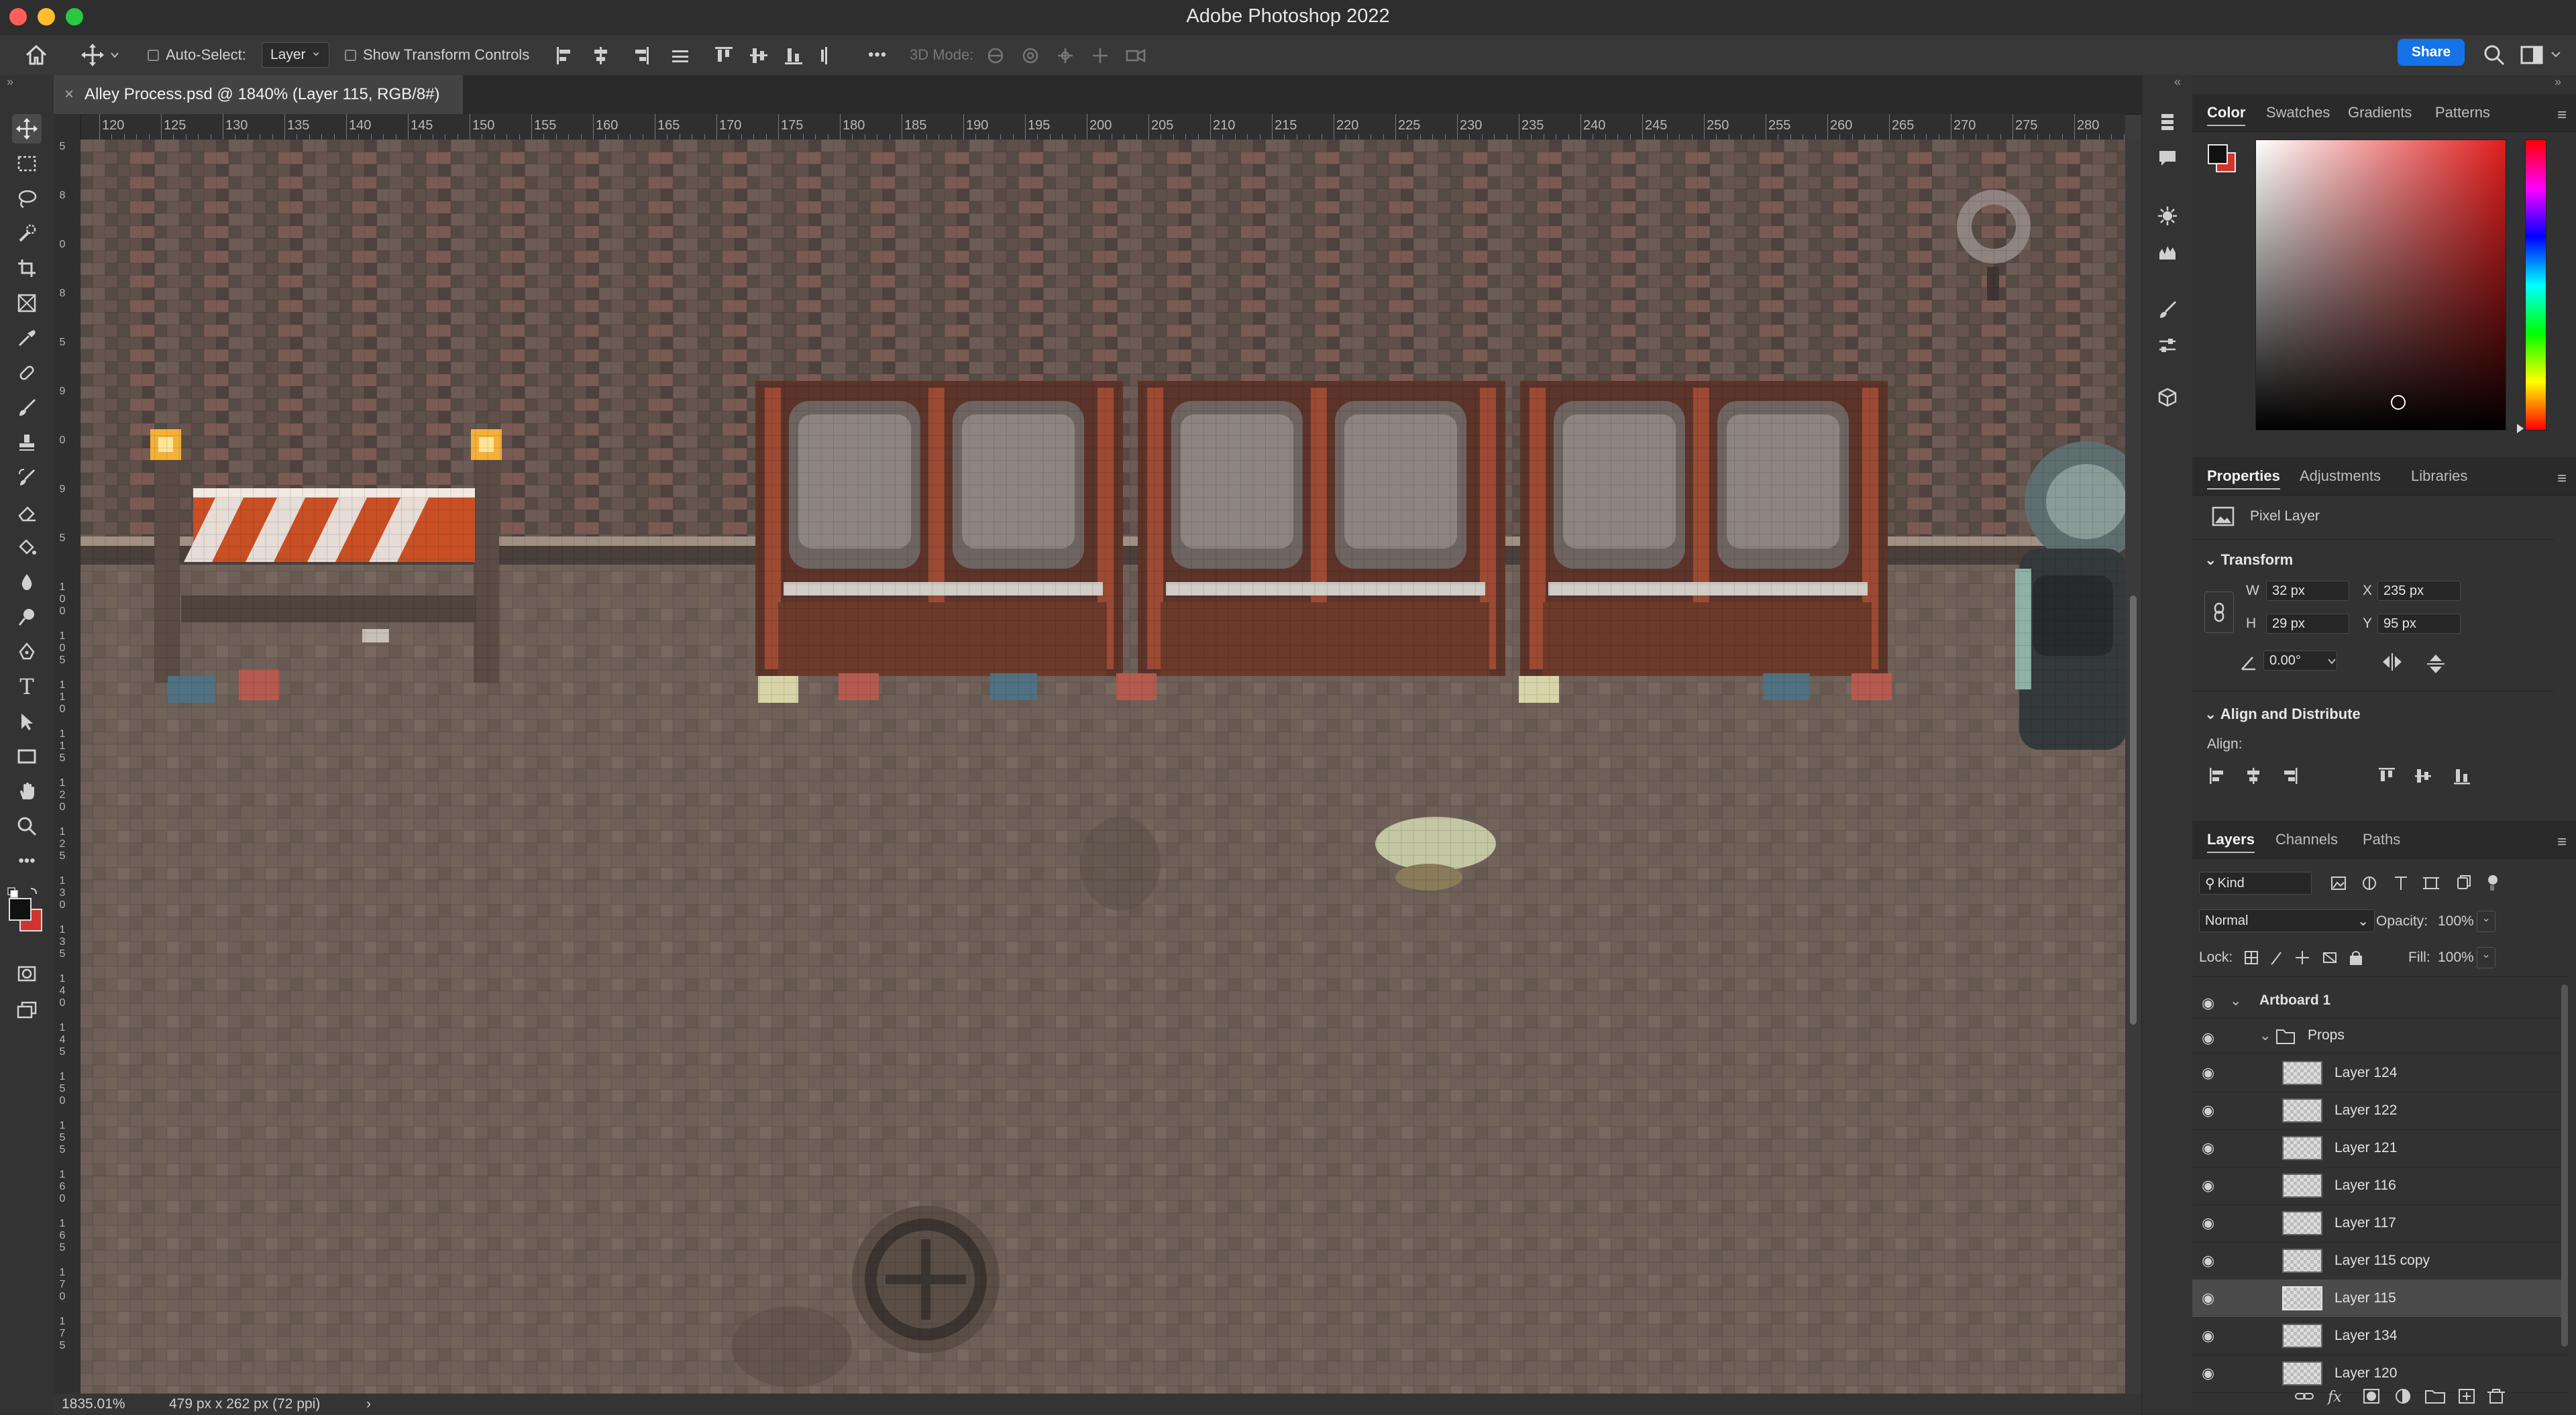 Image resolution: width=2576 pixels, height=1415 pixels. What do you see at coordinates (2380, 1336) in the screenshot?
I see `layer-row: ◉ Layer 134` at bounding box center [2380, 1336].